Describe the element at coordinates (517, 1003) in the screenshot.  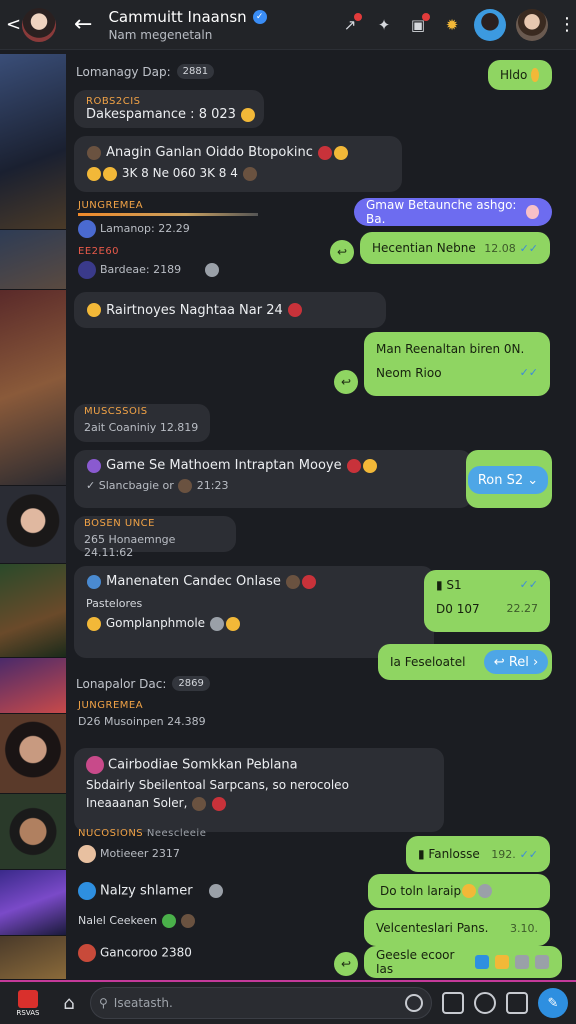
I see `stats-icon` at that location.